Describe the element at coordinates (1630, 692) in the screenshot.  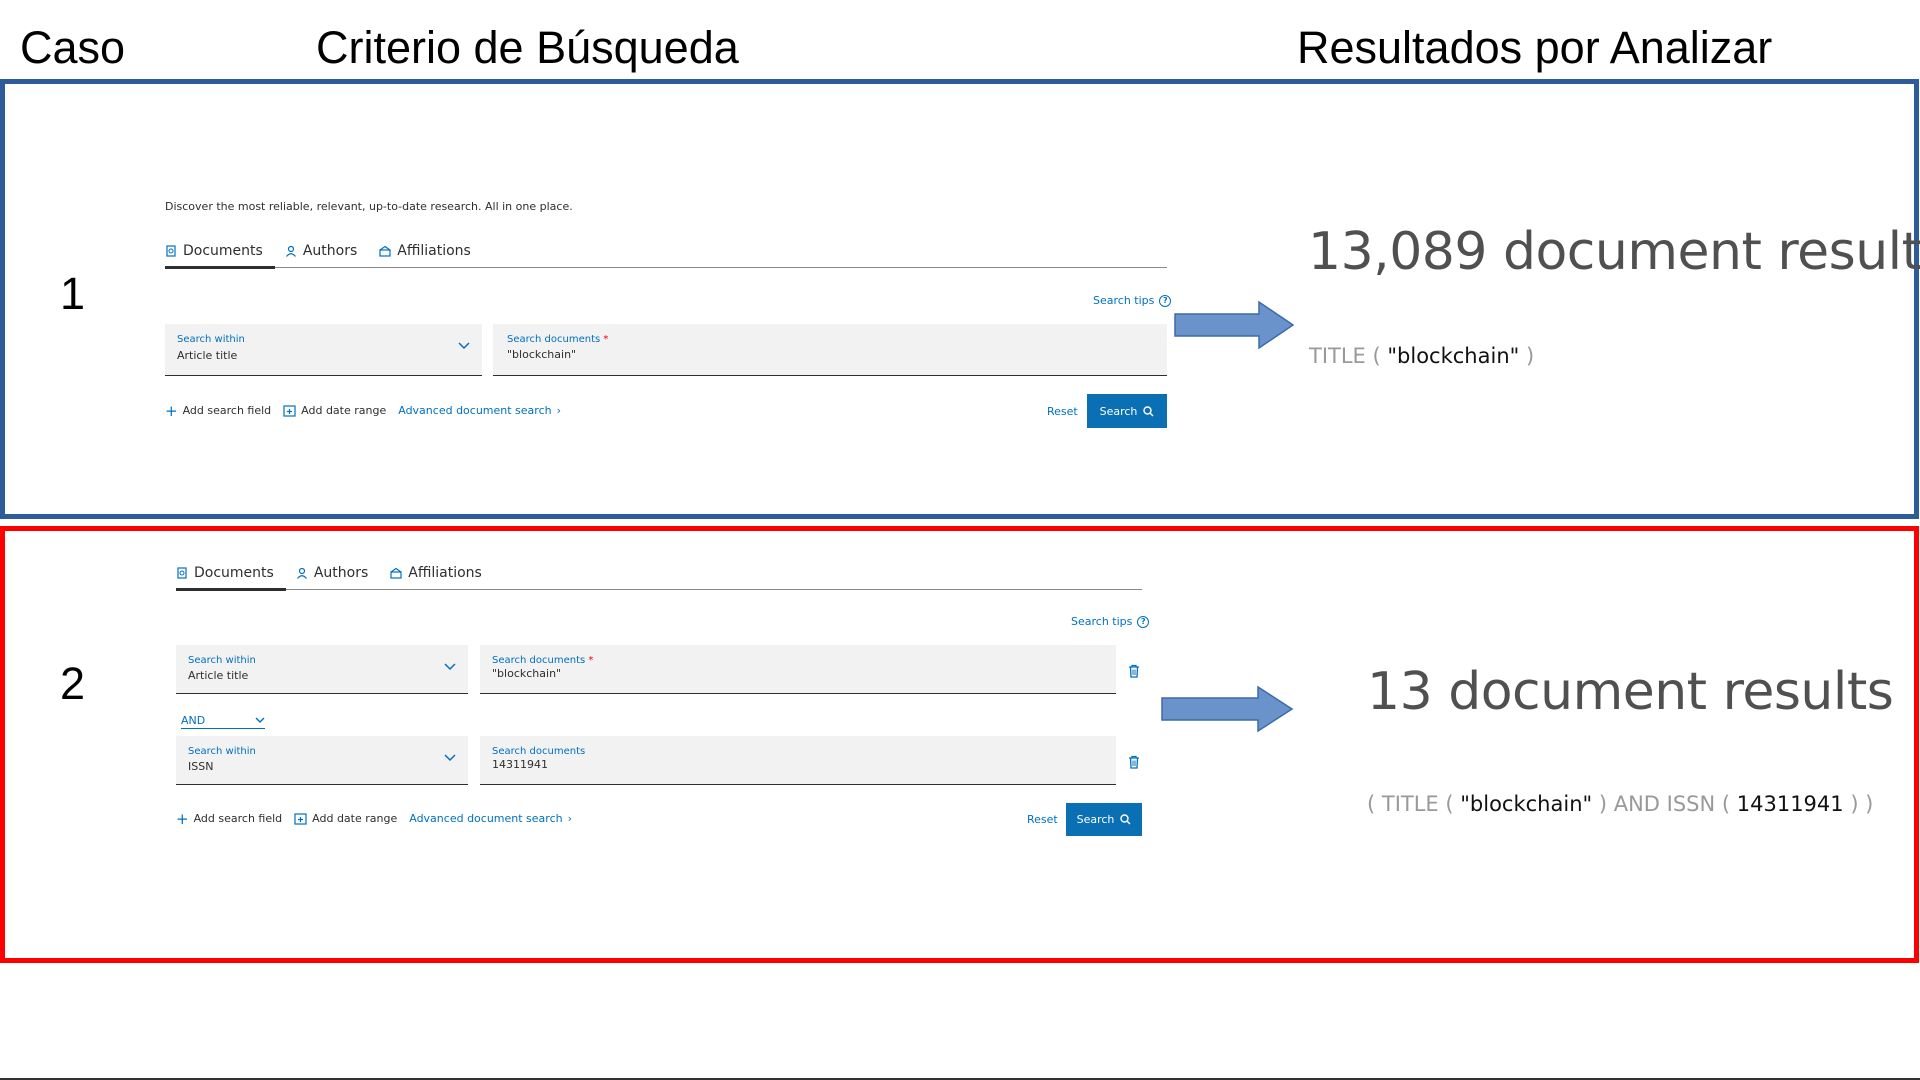
I see `case-2-result-count: 13 document results` at that location.